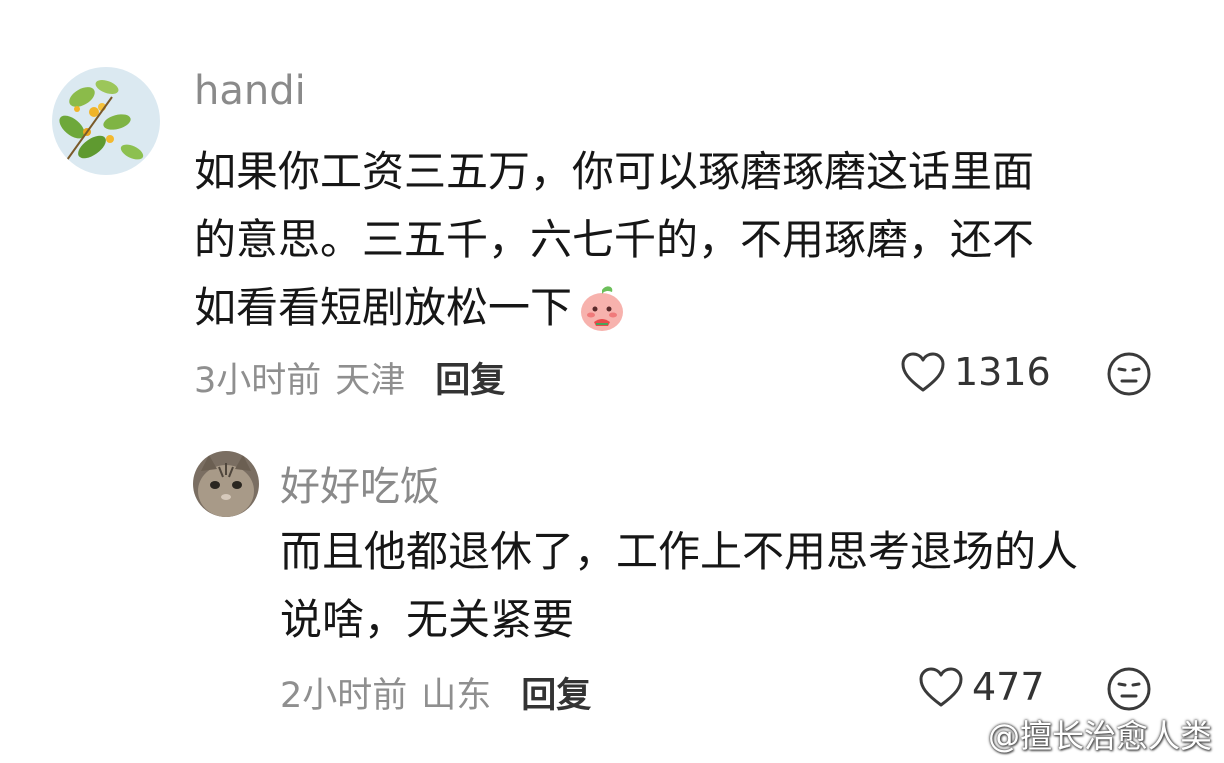 This screenshot has height=763, width=1224. I want to click on like-count: 477, so click(1008, 687).